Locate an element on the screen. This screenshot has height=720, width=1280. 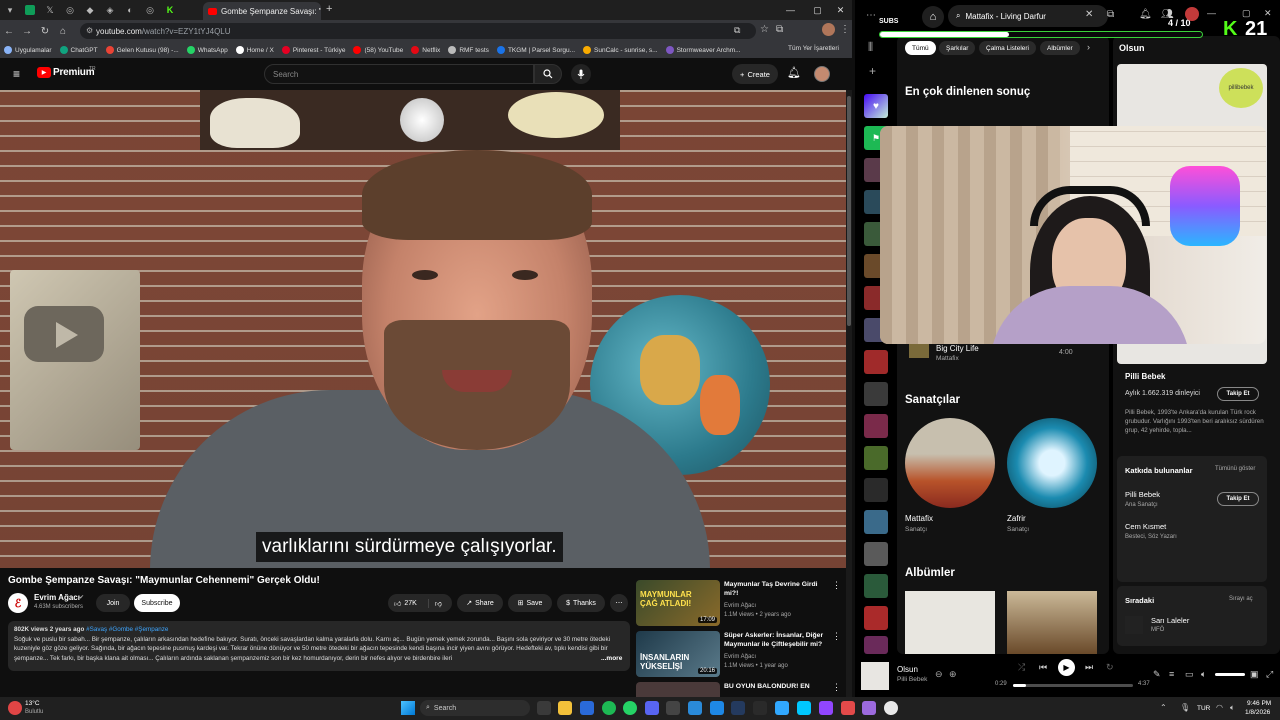
artist-name: Zafrir is located at coordinates (1016, 518).